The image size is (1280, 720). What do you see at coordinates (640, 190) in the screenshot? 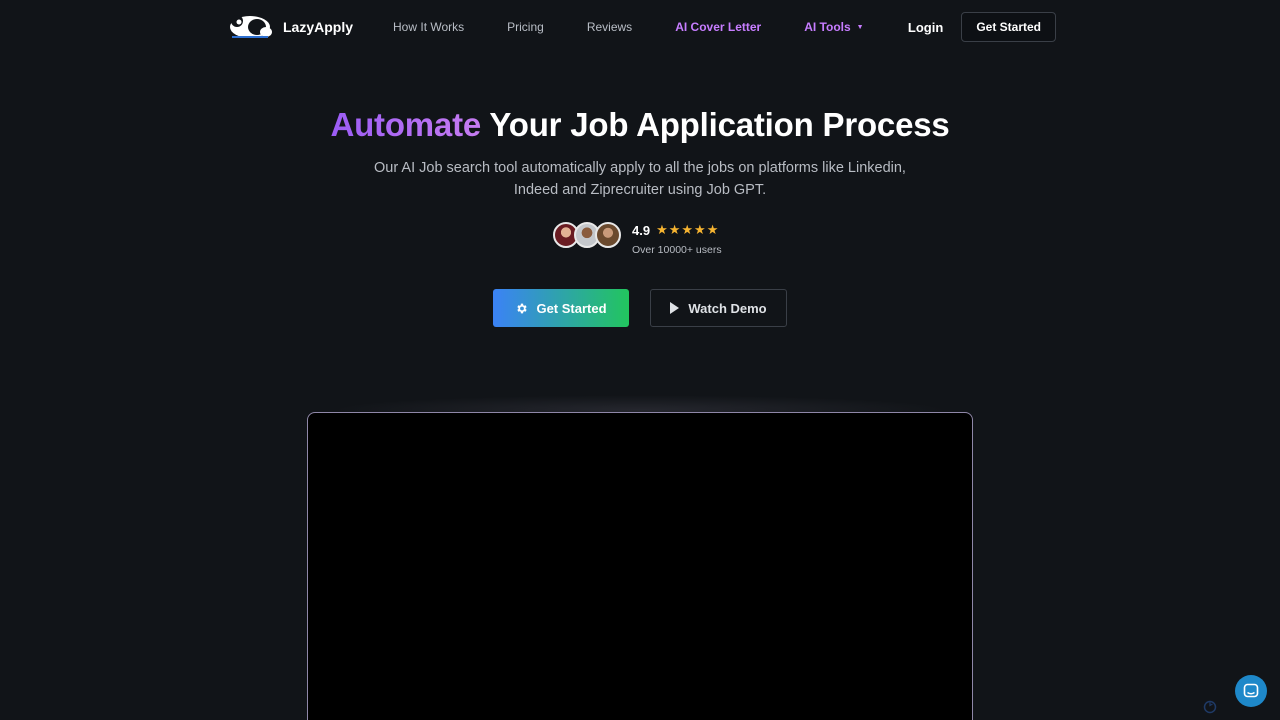
I see `hero-subtitle-line2: Indeed and Ziprecruiter using Job GPT.` at bounding box center [640, 190].